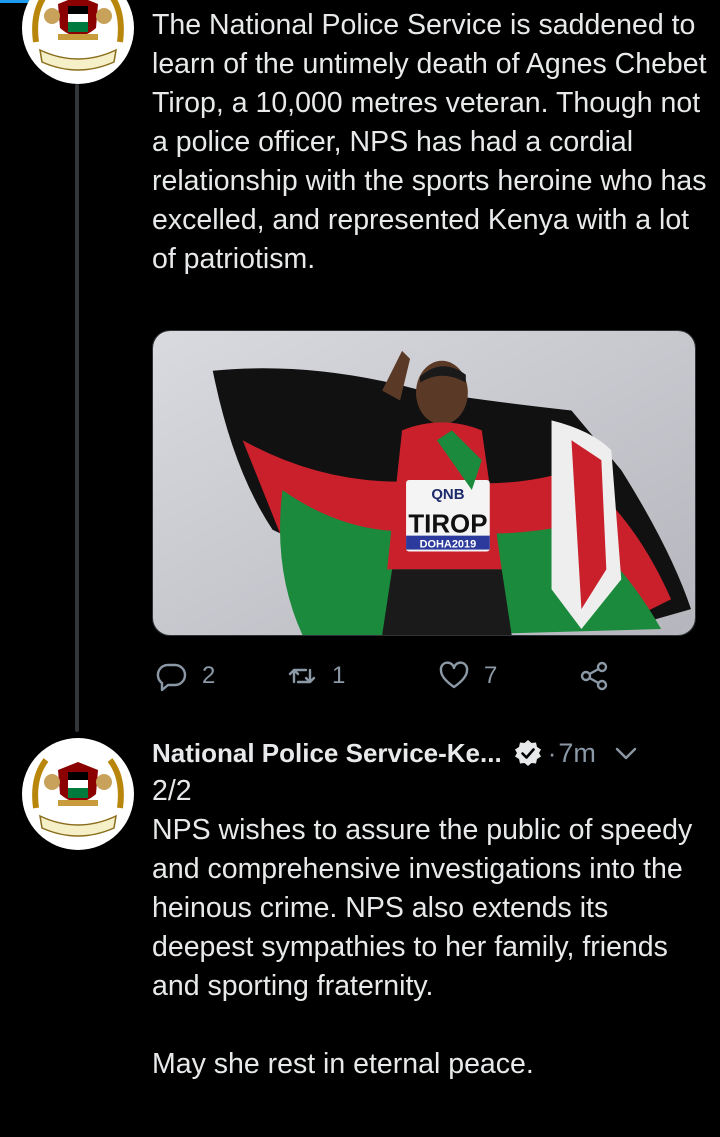 Image resolution: width=720 pixels, height=1137 pixels. I want to click on heart-icon, so click(454, 676).